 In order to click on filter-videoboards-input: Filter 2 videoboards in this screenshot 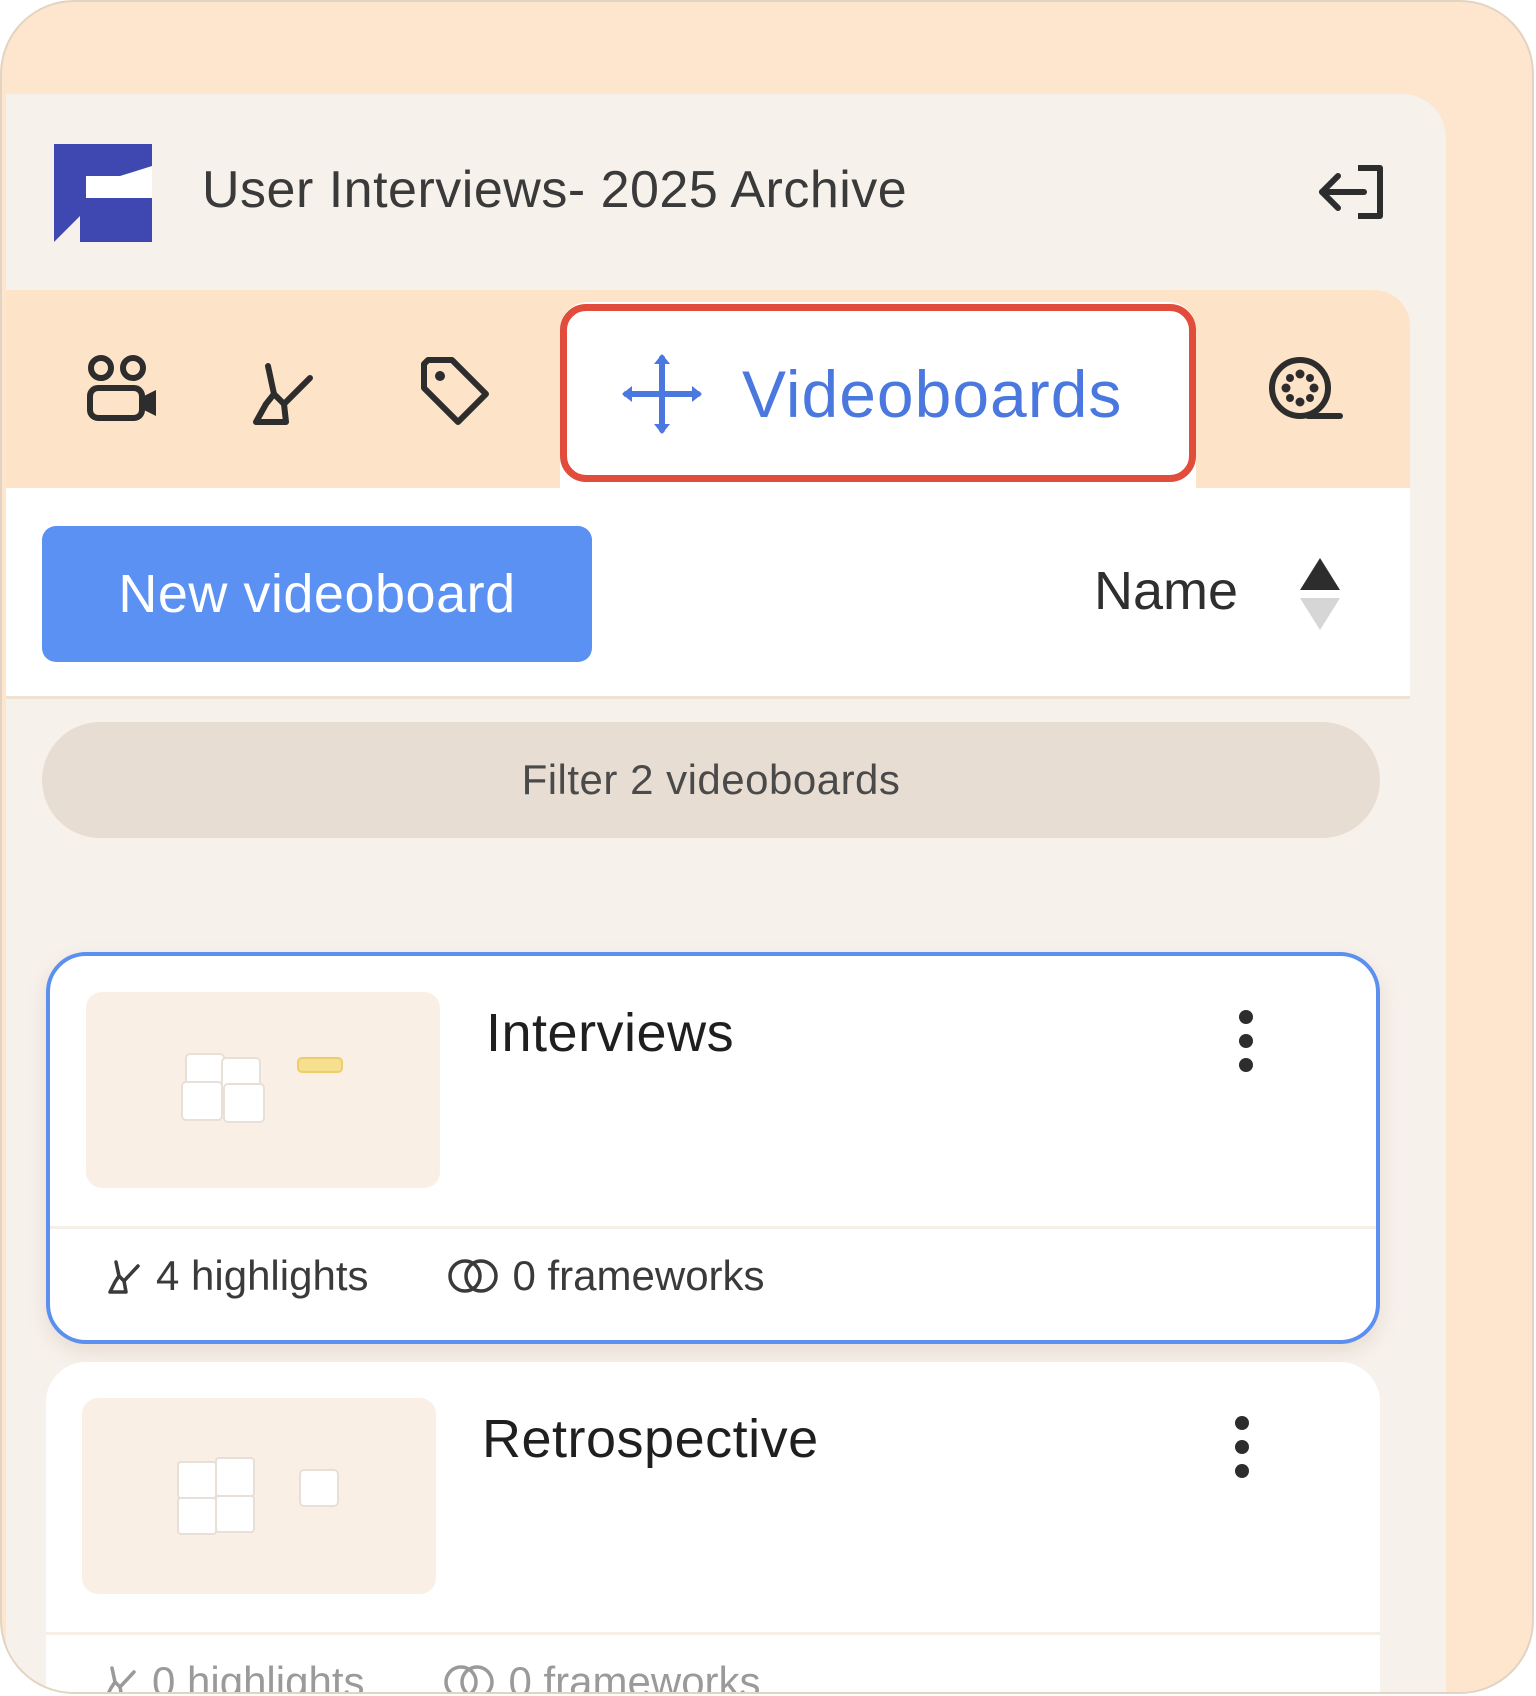, I will do `click(711, 780)`.